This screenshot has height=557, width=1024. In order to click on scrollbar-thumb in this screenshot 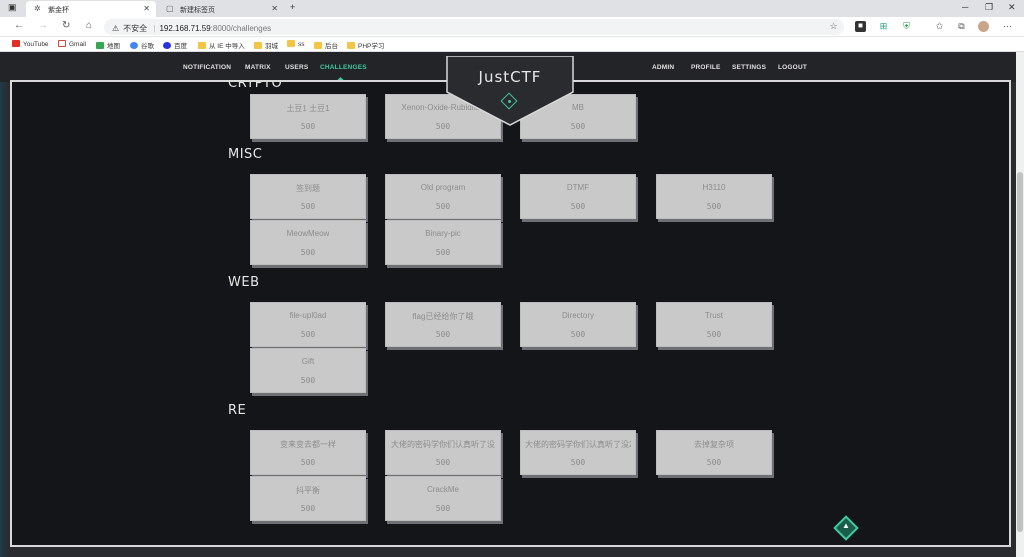, I will do `click(1020, 352)`.